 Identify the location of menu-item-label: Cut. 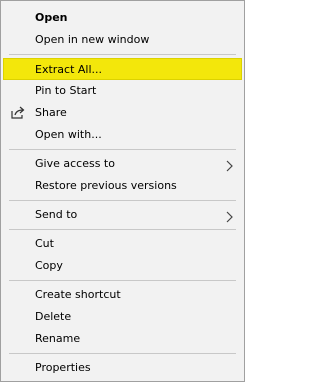
(44, 243).